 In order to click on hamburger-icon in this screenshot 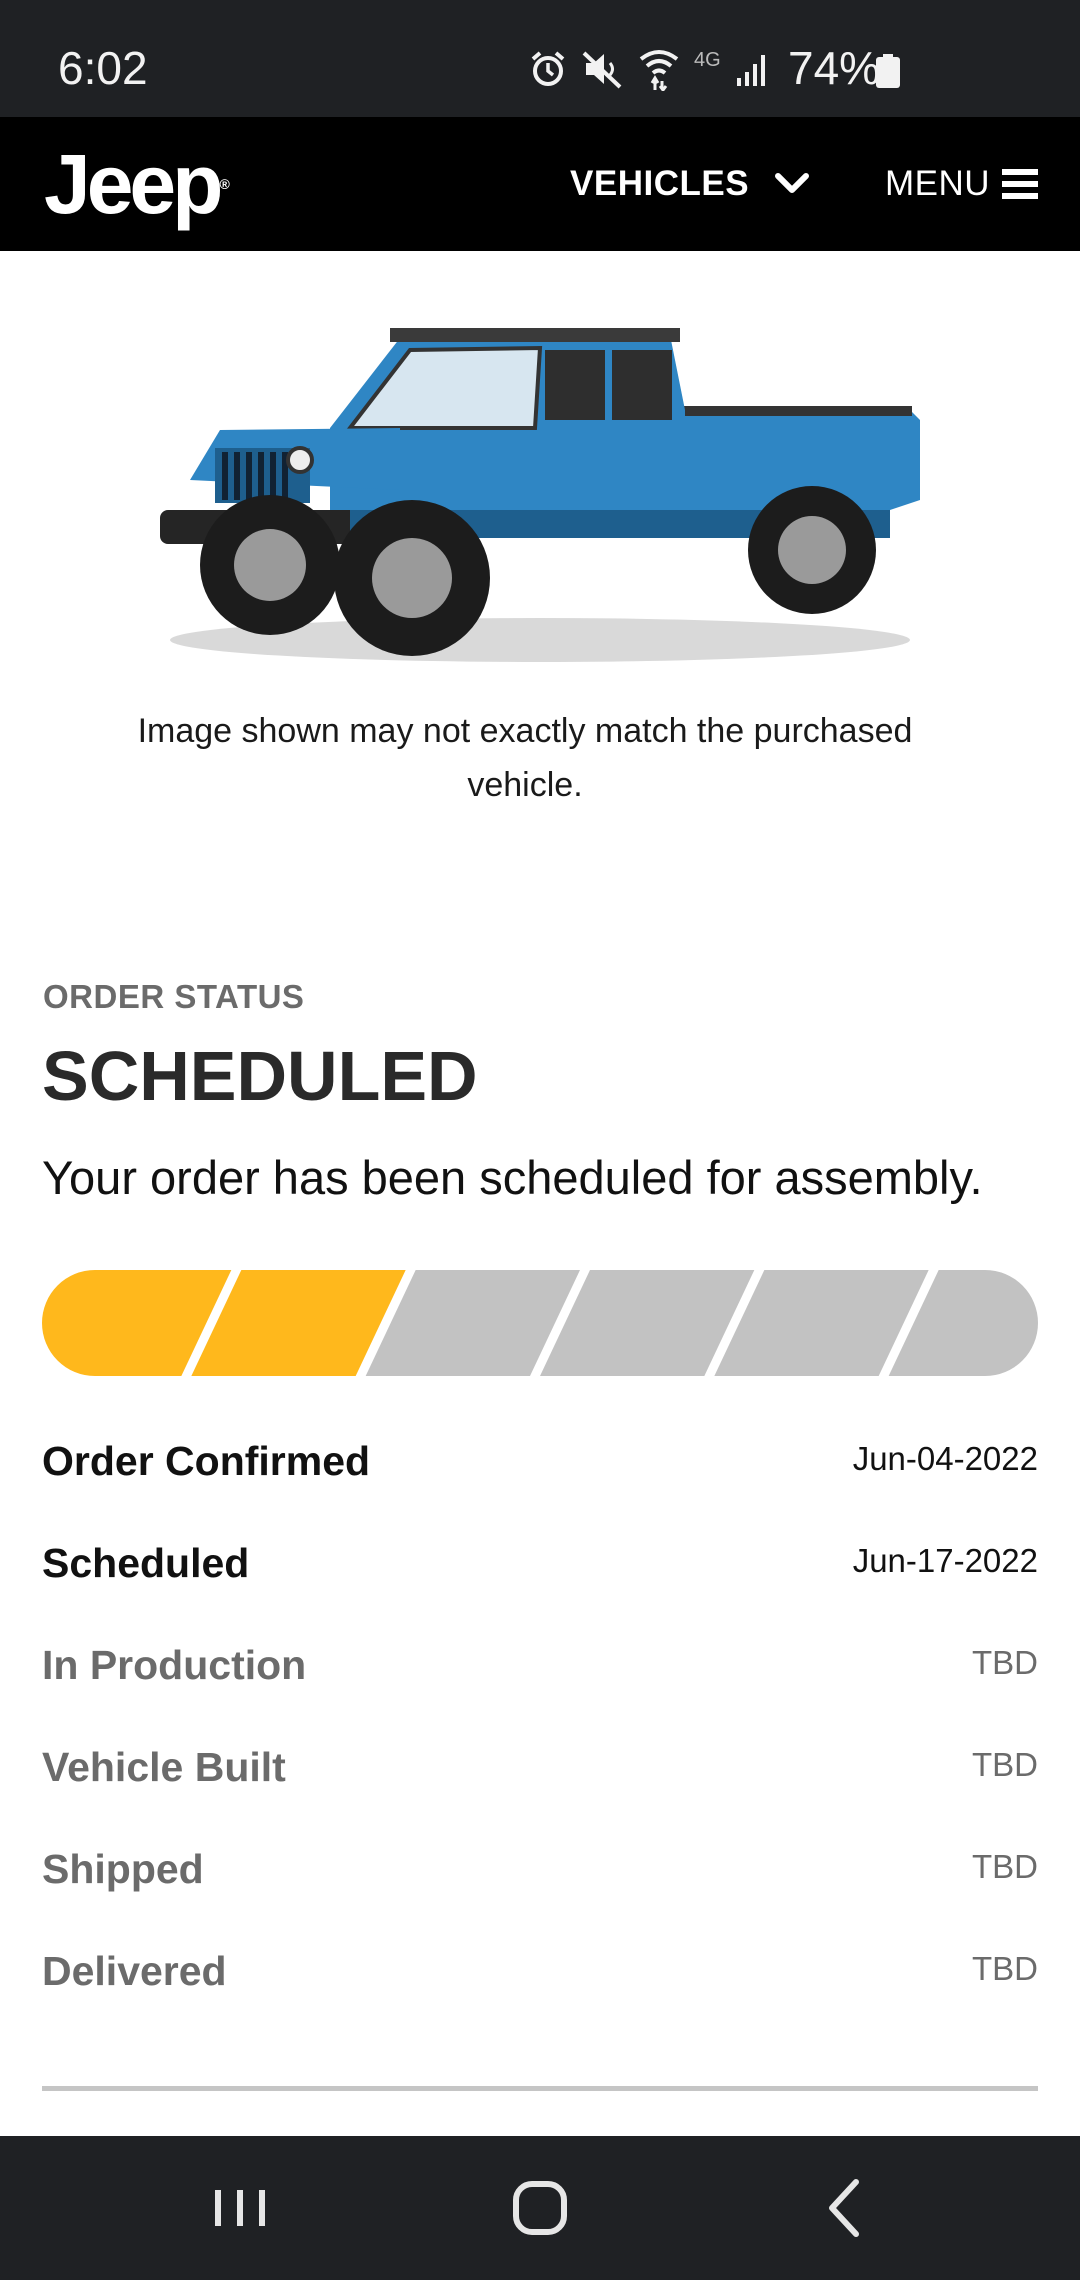, I will do `click(1020, 184)`.